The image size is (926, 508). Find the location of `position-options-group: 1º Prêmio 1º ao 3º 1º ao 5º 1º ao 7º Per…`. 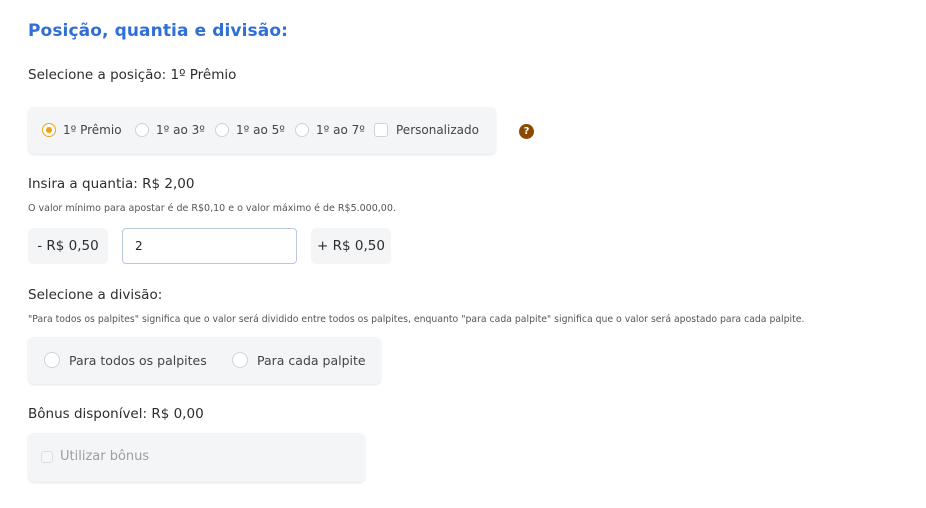

position-options-group: 1º Prêmio 1º ao 3º 1º ao 5º 1º ao 7º Per… is located at coordinates (262, 130).